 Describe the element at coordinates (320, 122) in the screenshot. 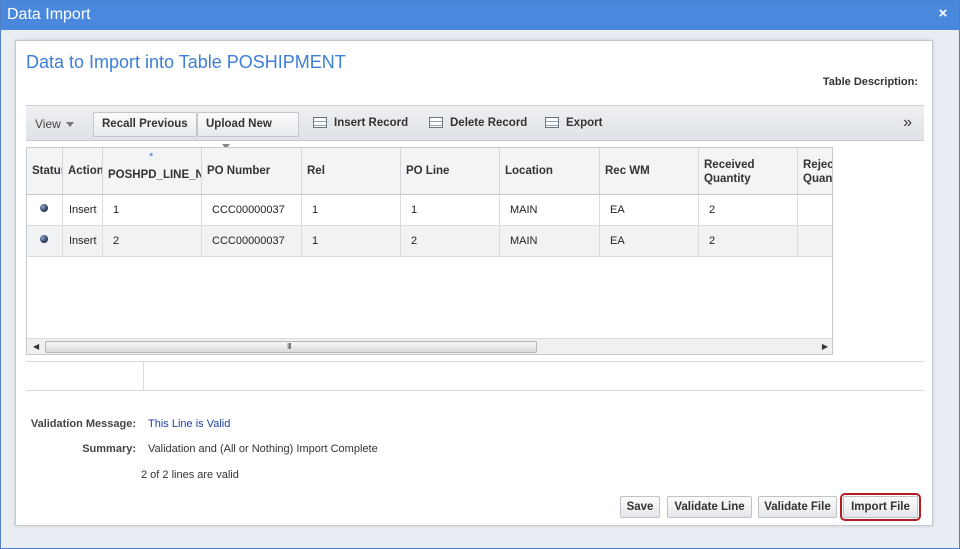

I see `insert-record-icon` at that location.